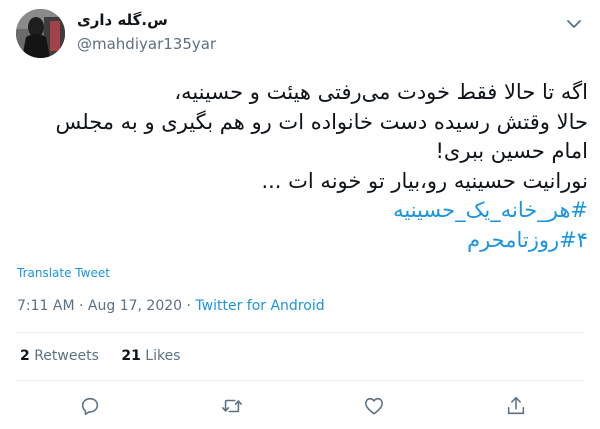 This screenshot has height=429, width=600. Describe the element at coordinates (90, 406) in the screenshot. I see `reply-icon` at that location.